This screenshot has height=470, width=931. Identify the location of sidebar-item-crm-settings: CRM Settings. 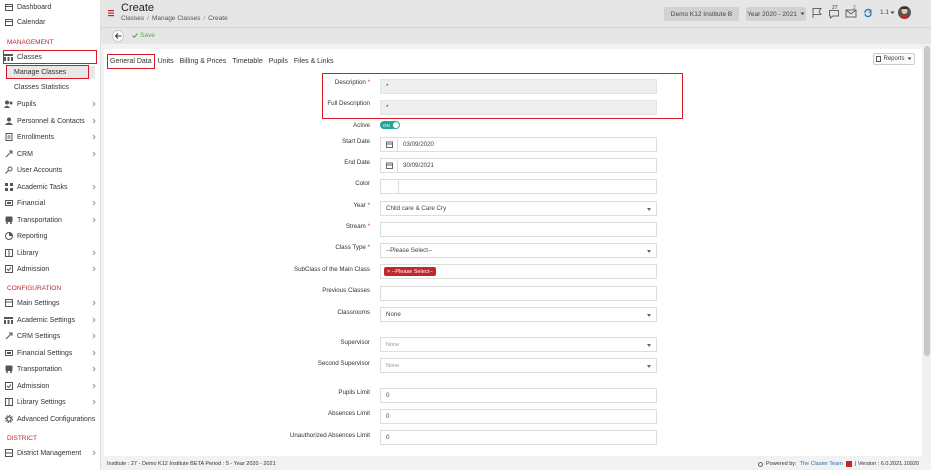
(50, 336).